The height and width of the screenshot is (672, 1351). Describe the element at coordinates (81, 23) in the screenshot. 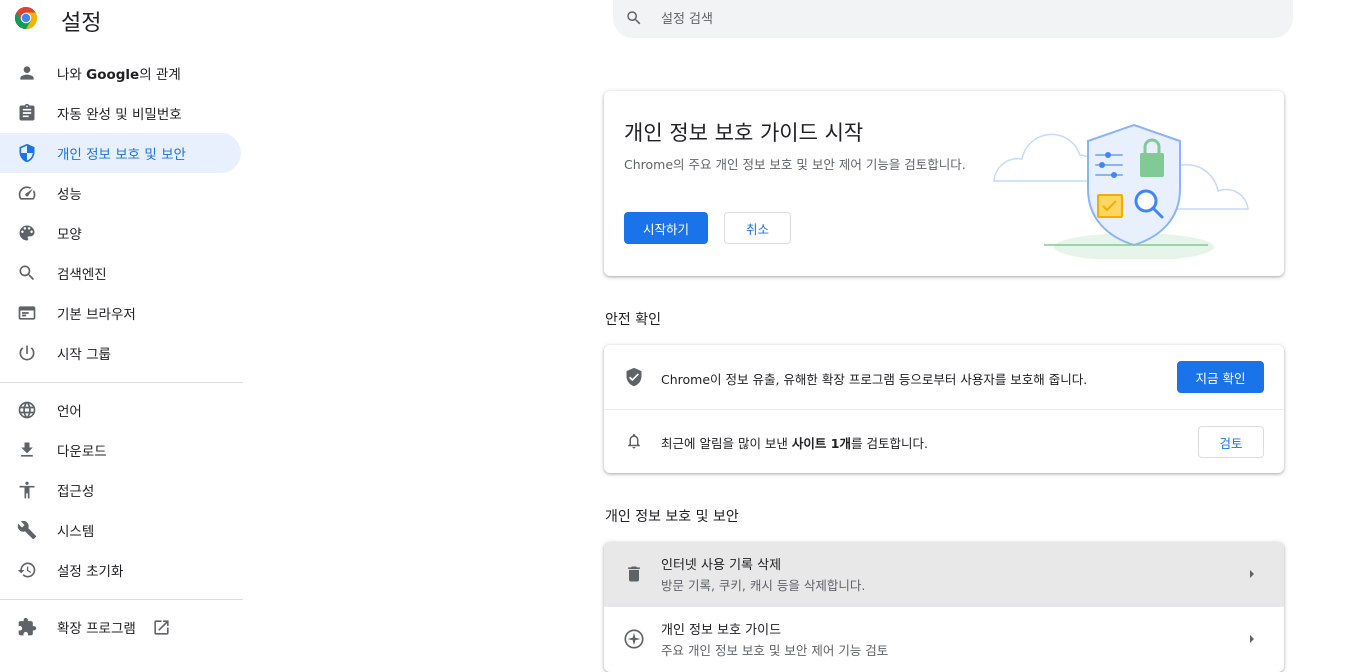

I see `page-title: 설정` at that location.